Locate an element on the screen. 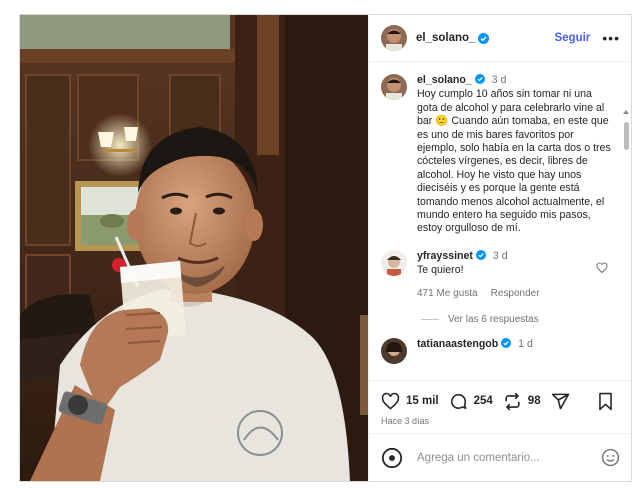  repost-icon is located at coordinates (512, 401).